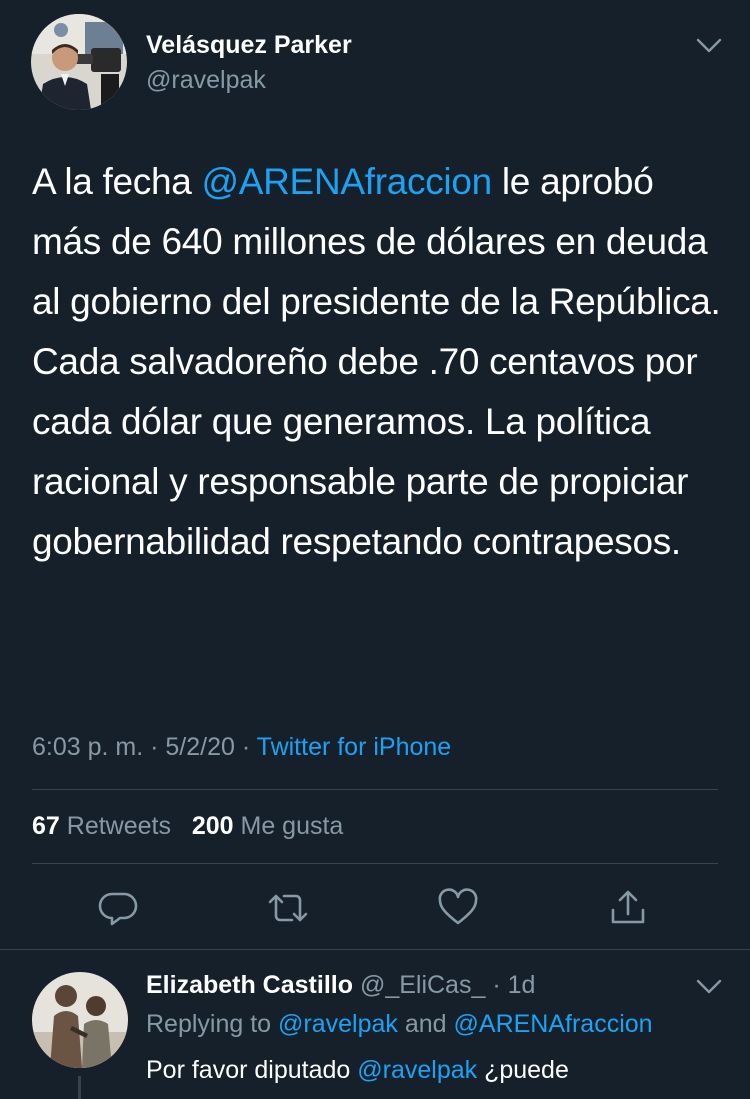 The width and height of the screenshot is (750, 1099). I want to click on replying-and-label: and, so click(425, 1024).